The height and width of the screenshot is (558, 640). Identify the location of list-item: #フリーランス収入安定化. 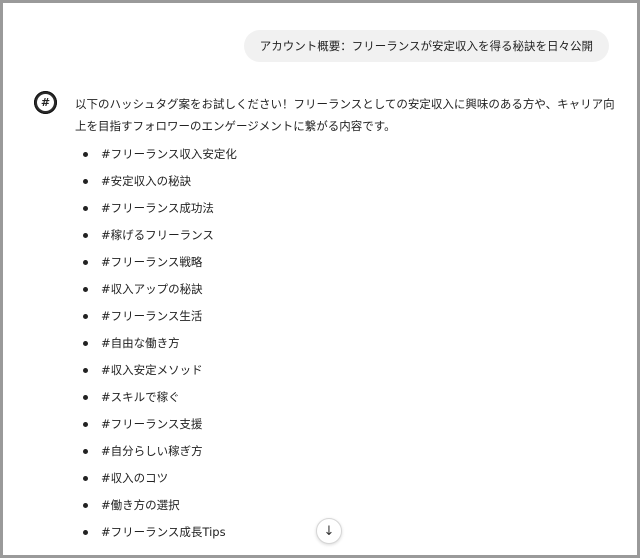
(345, 154).